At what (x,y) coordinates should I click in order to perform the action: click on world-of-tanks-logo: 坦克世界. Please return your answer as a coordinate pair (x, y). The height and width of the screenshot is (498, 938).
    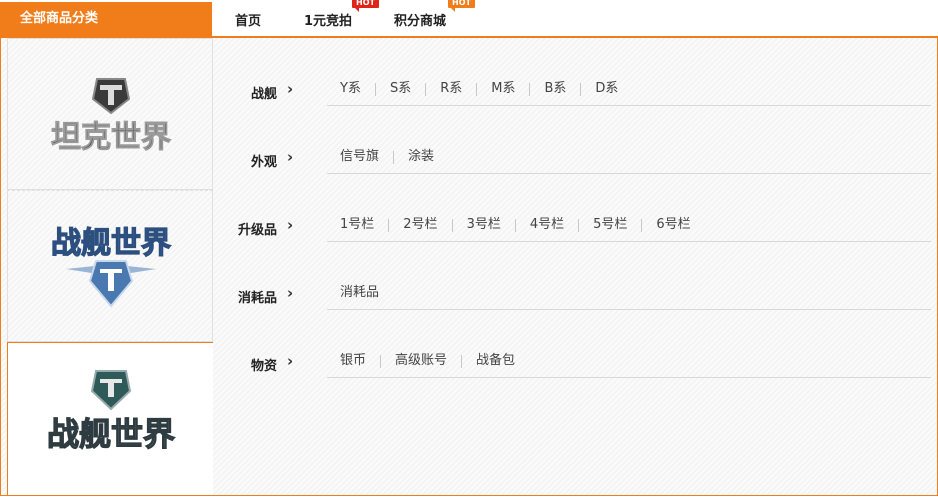
    Looking at the image, I should click on (110, 114).